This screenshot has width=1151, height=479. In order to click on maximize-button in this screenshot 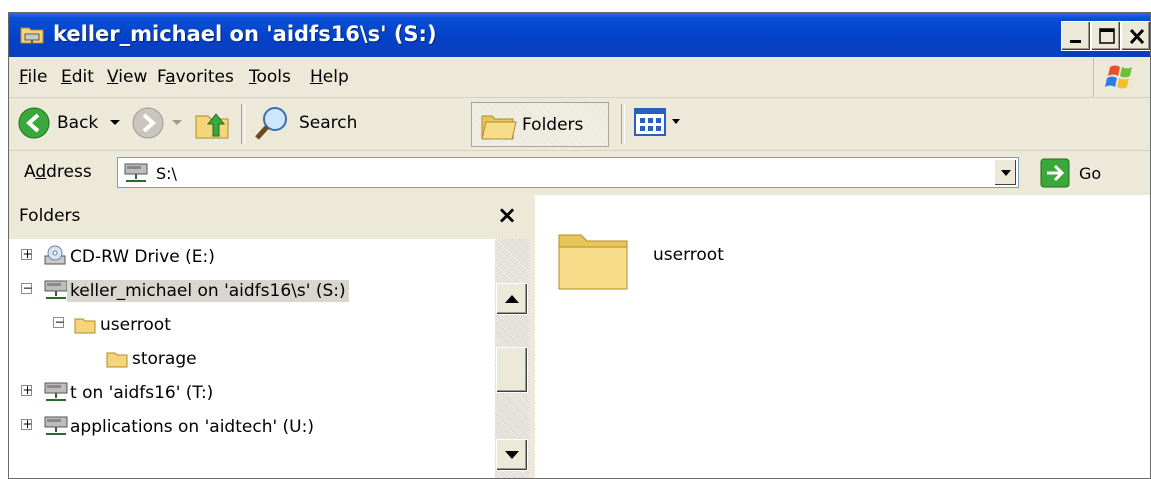, I will do `click(1106, 36)`.